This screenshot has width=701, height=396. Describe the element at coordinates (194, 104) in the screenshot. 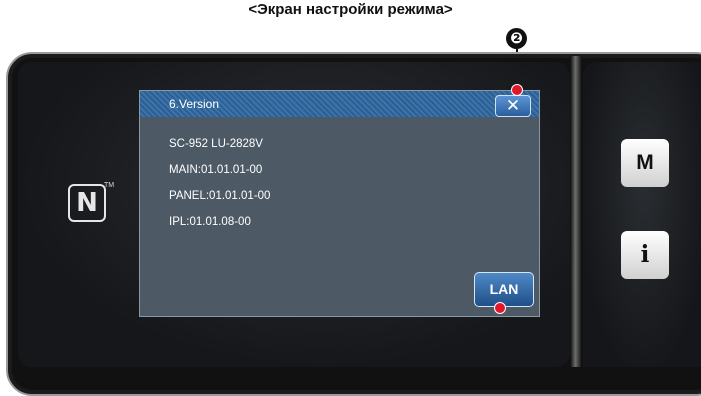

I see `dialog-title: 6.Version` at that location.